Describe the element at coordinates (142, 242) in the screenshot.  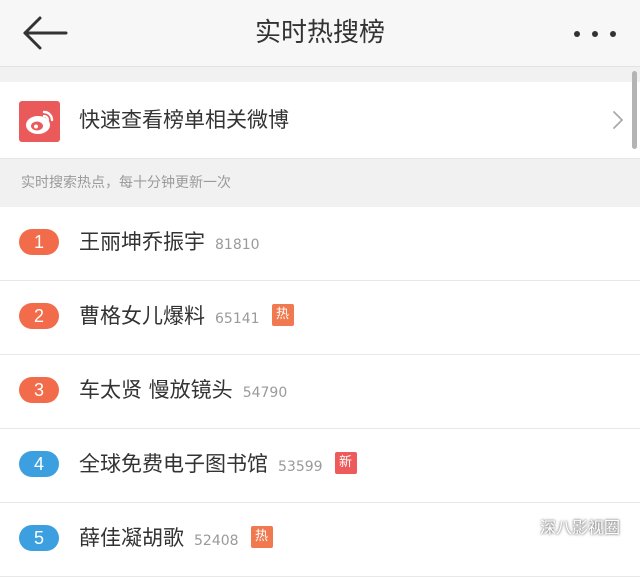
I see `item-title: 王丽坤乔振宇` at that location.